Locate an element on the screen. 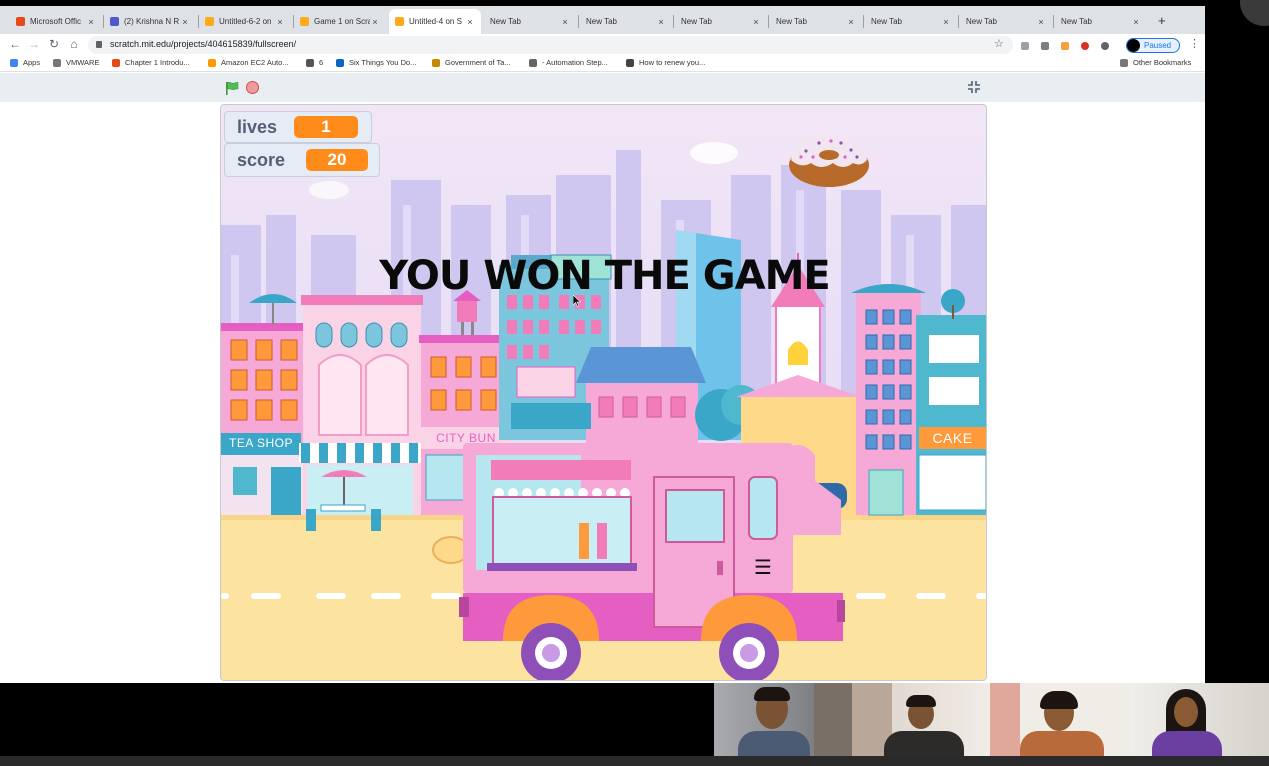 The width and height of the screenshot is (1269, 766). cake-sign: CAKE is located at coordinates (952, 438).